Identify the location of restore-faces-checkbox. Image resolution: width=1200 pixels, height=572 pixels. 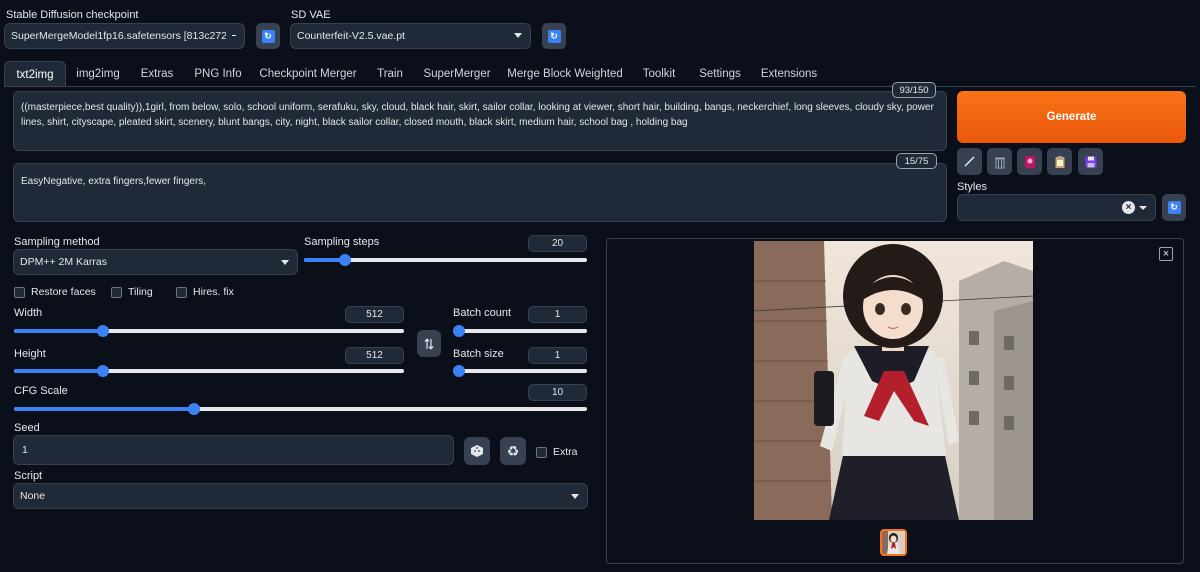
(19, 292).